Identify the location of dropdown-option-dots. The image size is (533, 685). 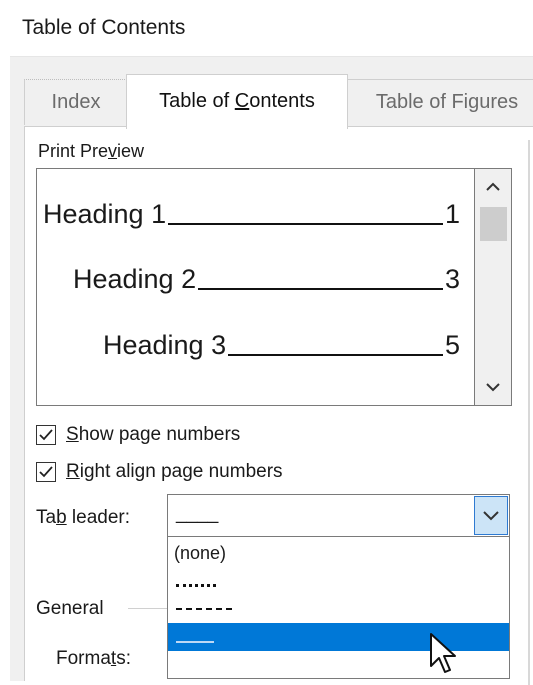
(338, 581).